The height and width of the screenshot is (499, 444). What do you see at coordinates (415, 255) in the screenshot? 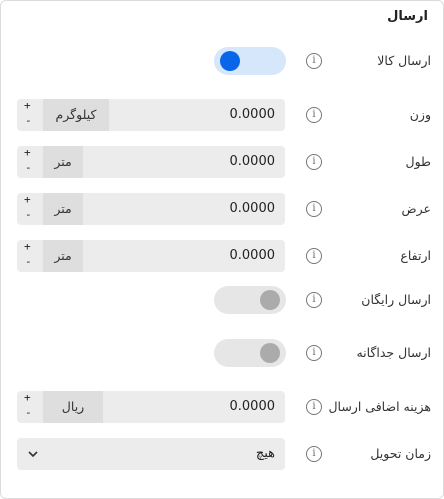
I see `height-label: ارتفاع` at bounding box center [415, 255].